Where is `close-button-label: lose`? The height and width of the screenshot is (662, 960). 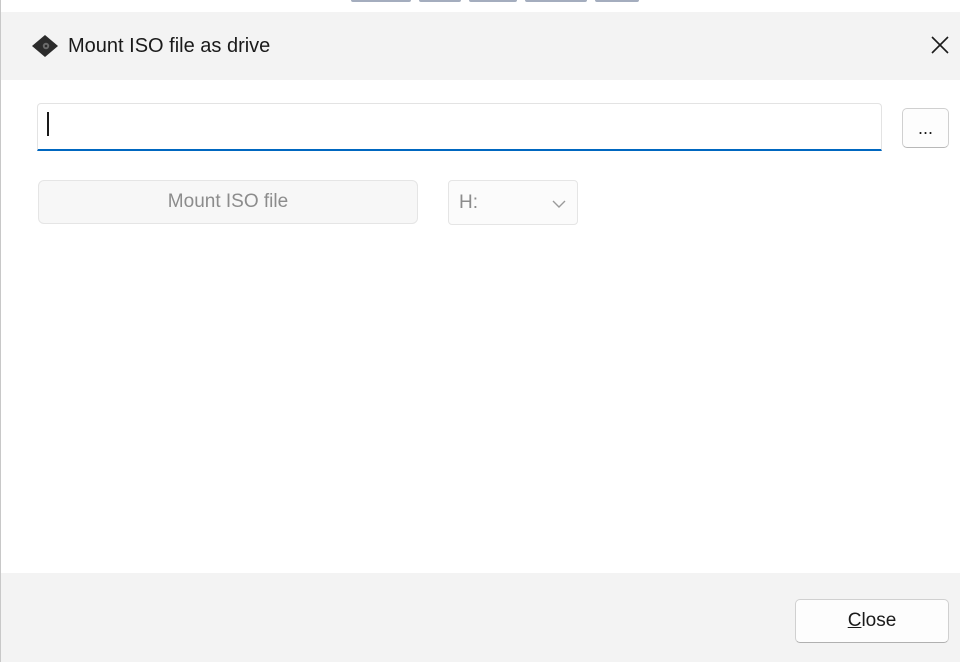
close-button-label: lose is located at coordinates (879, 620).